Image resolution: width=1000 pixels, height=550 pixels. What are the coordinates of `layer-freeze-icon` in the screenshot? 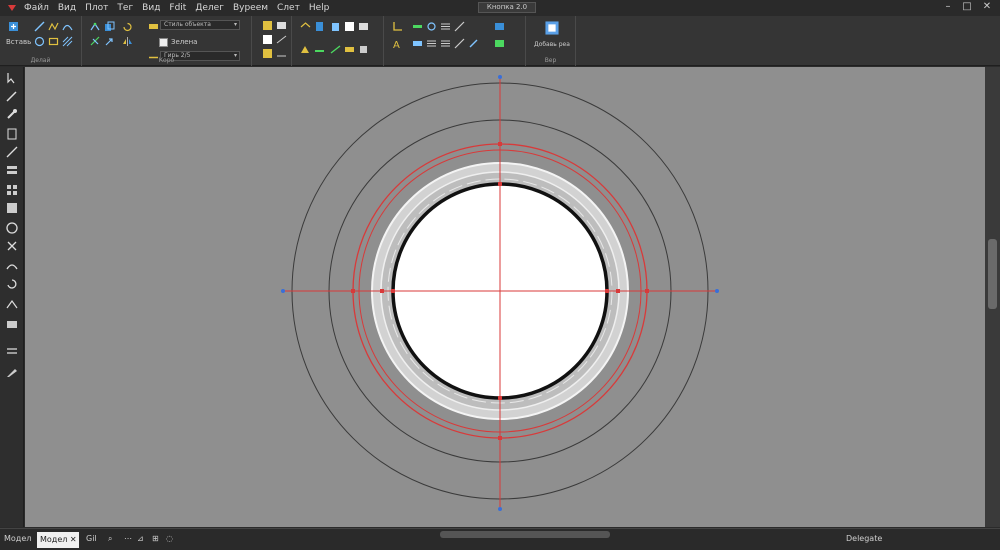 It's located at (319, 26).